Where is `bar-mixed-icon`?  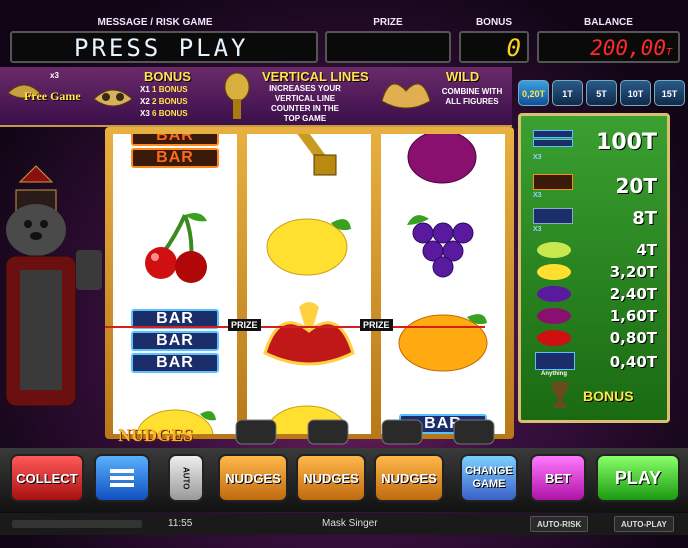 bar-mixed-icon is located at coordinates (553, 216).